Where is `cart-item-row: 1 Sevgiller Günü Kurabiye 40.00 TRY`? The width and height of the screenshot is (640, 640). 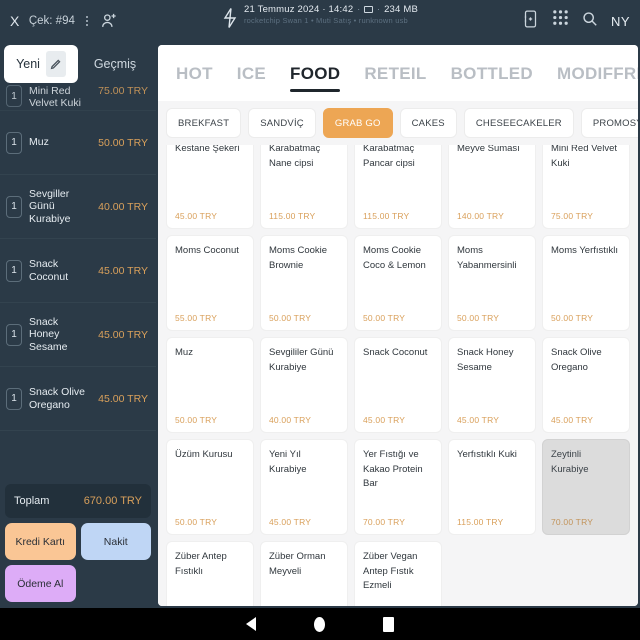 cart-item-row: 1 Sevgiller Günü Kurabiye 40.00 TRY is located at coordinates (78, 207).